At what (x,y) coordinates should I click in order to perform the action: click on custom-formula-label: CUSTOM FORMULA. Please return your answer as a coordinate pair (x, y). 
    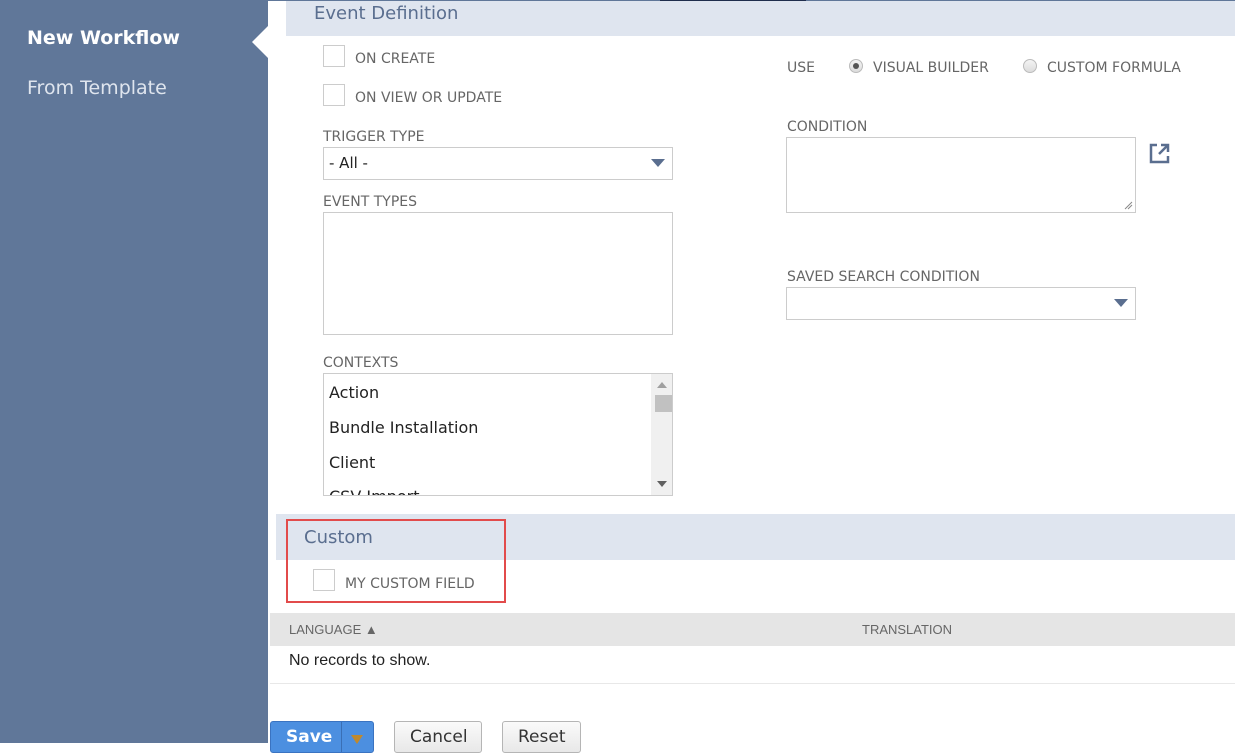
    Looking at the image, I should click on (1114, 68).